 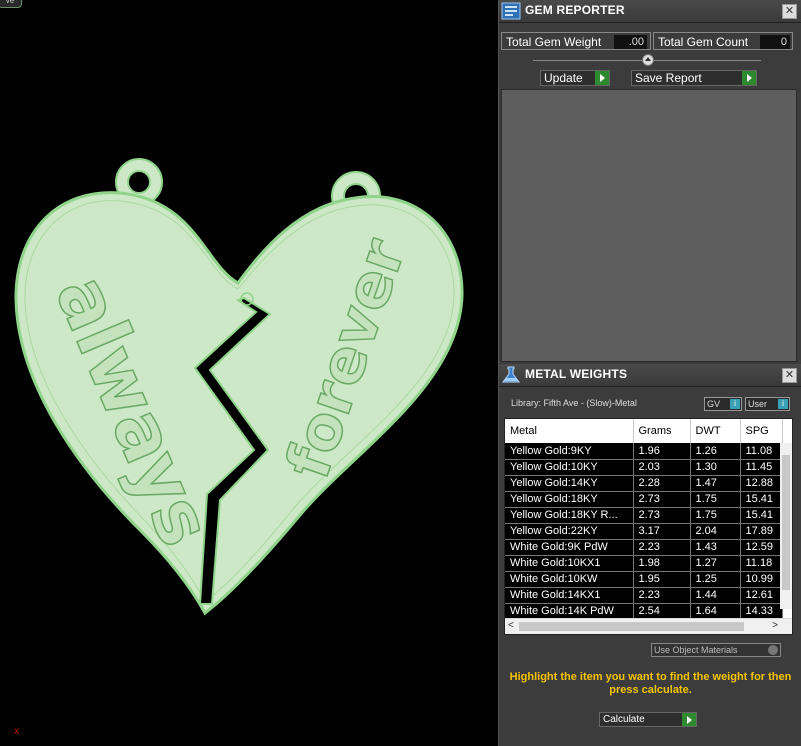 What do you see at coordinates (715, 451) in the screenshot?
I see `dwt-cell: 1.26` at bounding box center [715, 451].